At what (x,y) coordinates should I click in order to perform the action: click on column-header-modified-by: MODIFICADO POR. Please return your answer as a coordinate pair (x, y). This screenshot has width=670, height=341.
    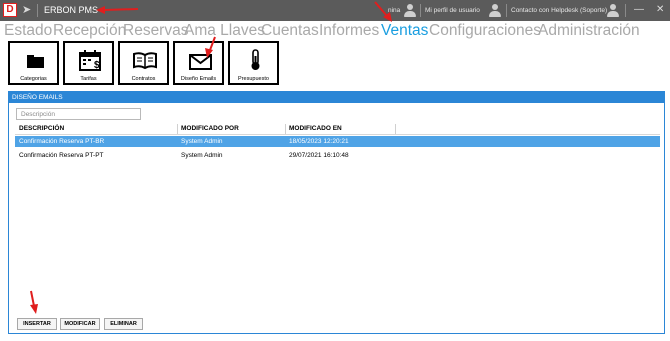
    Looking at the image, I should click on (210, 128).